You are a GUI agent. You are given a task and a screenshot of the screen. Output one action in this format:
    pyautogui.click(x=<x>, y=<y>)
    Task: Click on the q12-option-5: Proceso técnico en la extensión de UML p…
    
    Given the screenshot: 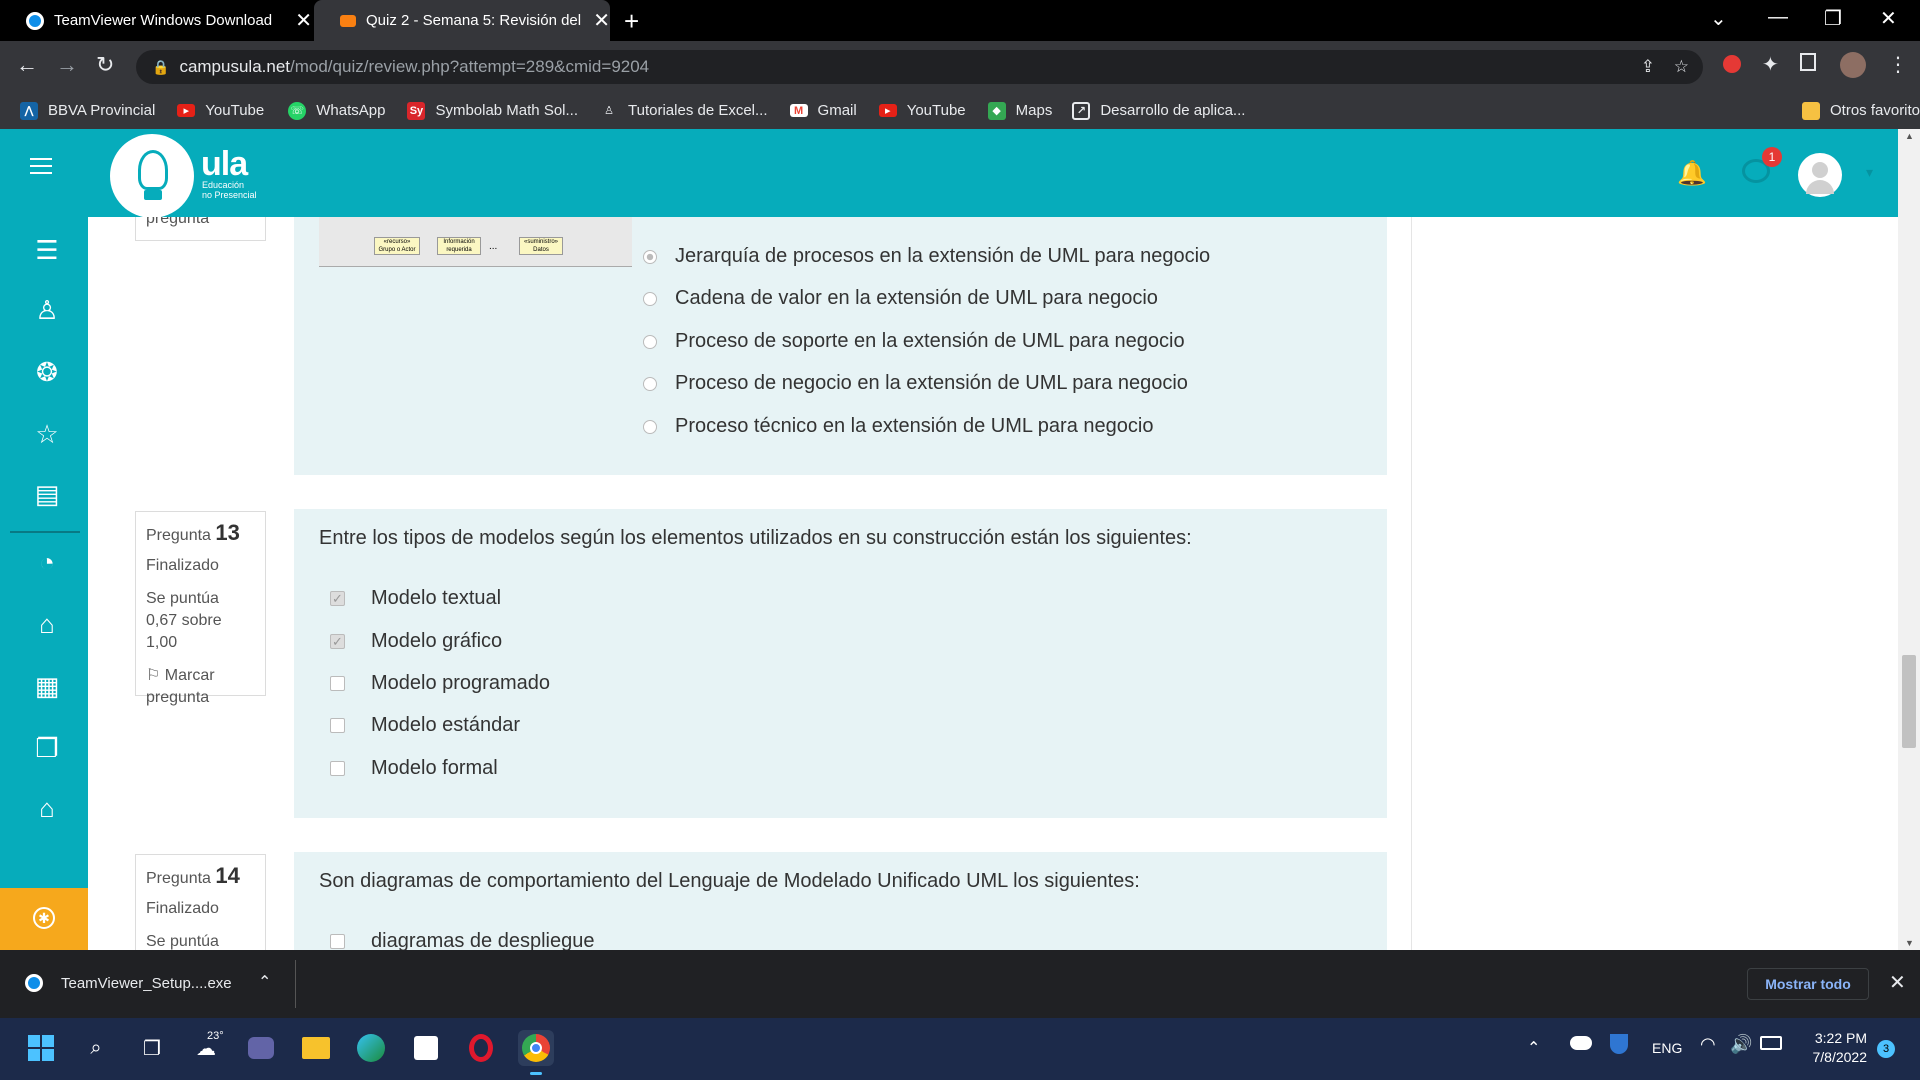 What is the action you would take?
    pyautogui.click(x=898, y=426)
    